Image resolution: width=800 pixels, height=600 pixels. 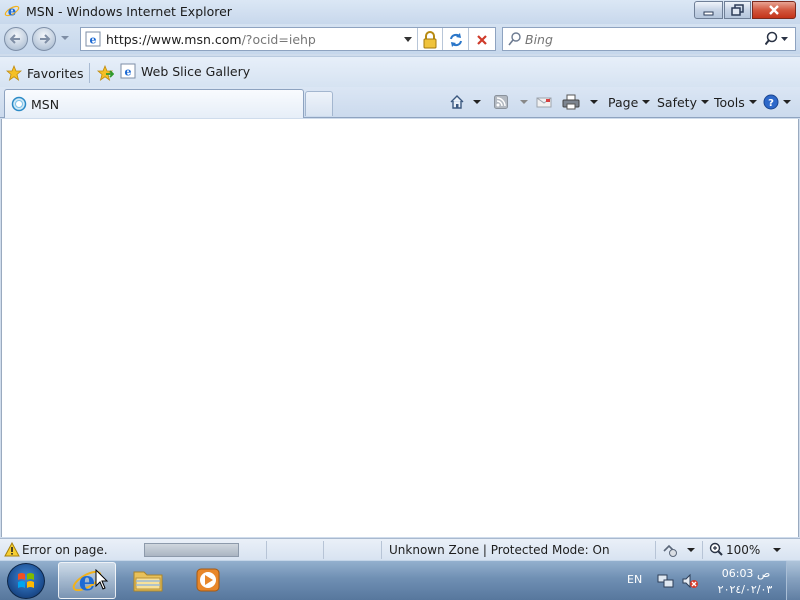 I want to click on page-load-progress, so click(x=191, y=550).